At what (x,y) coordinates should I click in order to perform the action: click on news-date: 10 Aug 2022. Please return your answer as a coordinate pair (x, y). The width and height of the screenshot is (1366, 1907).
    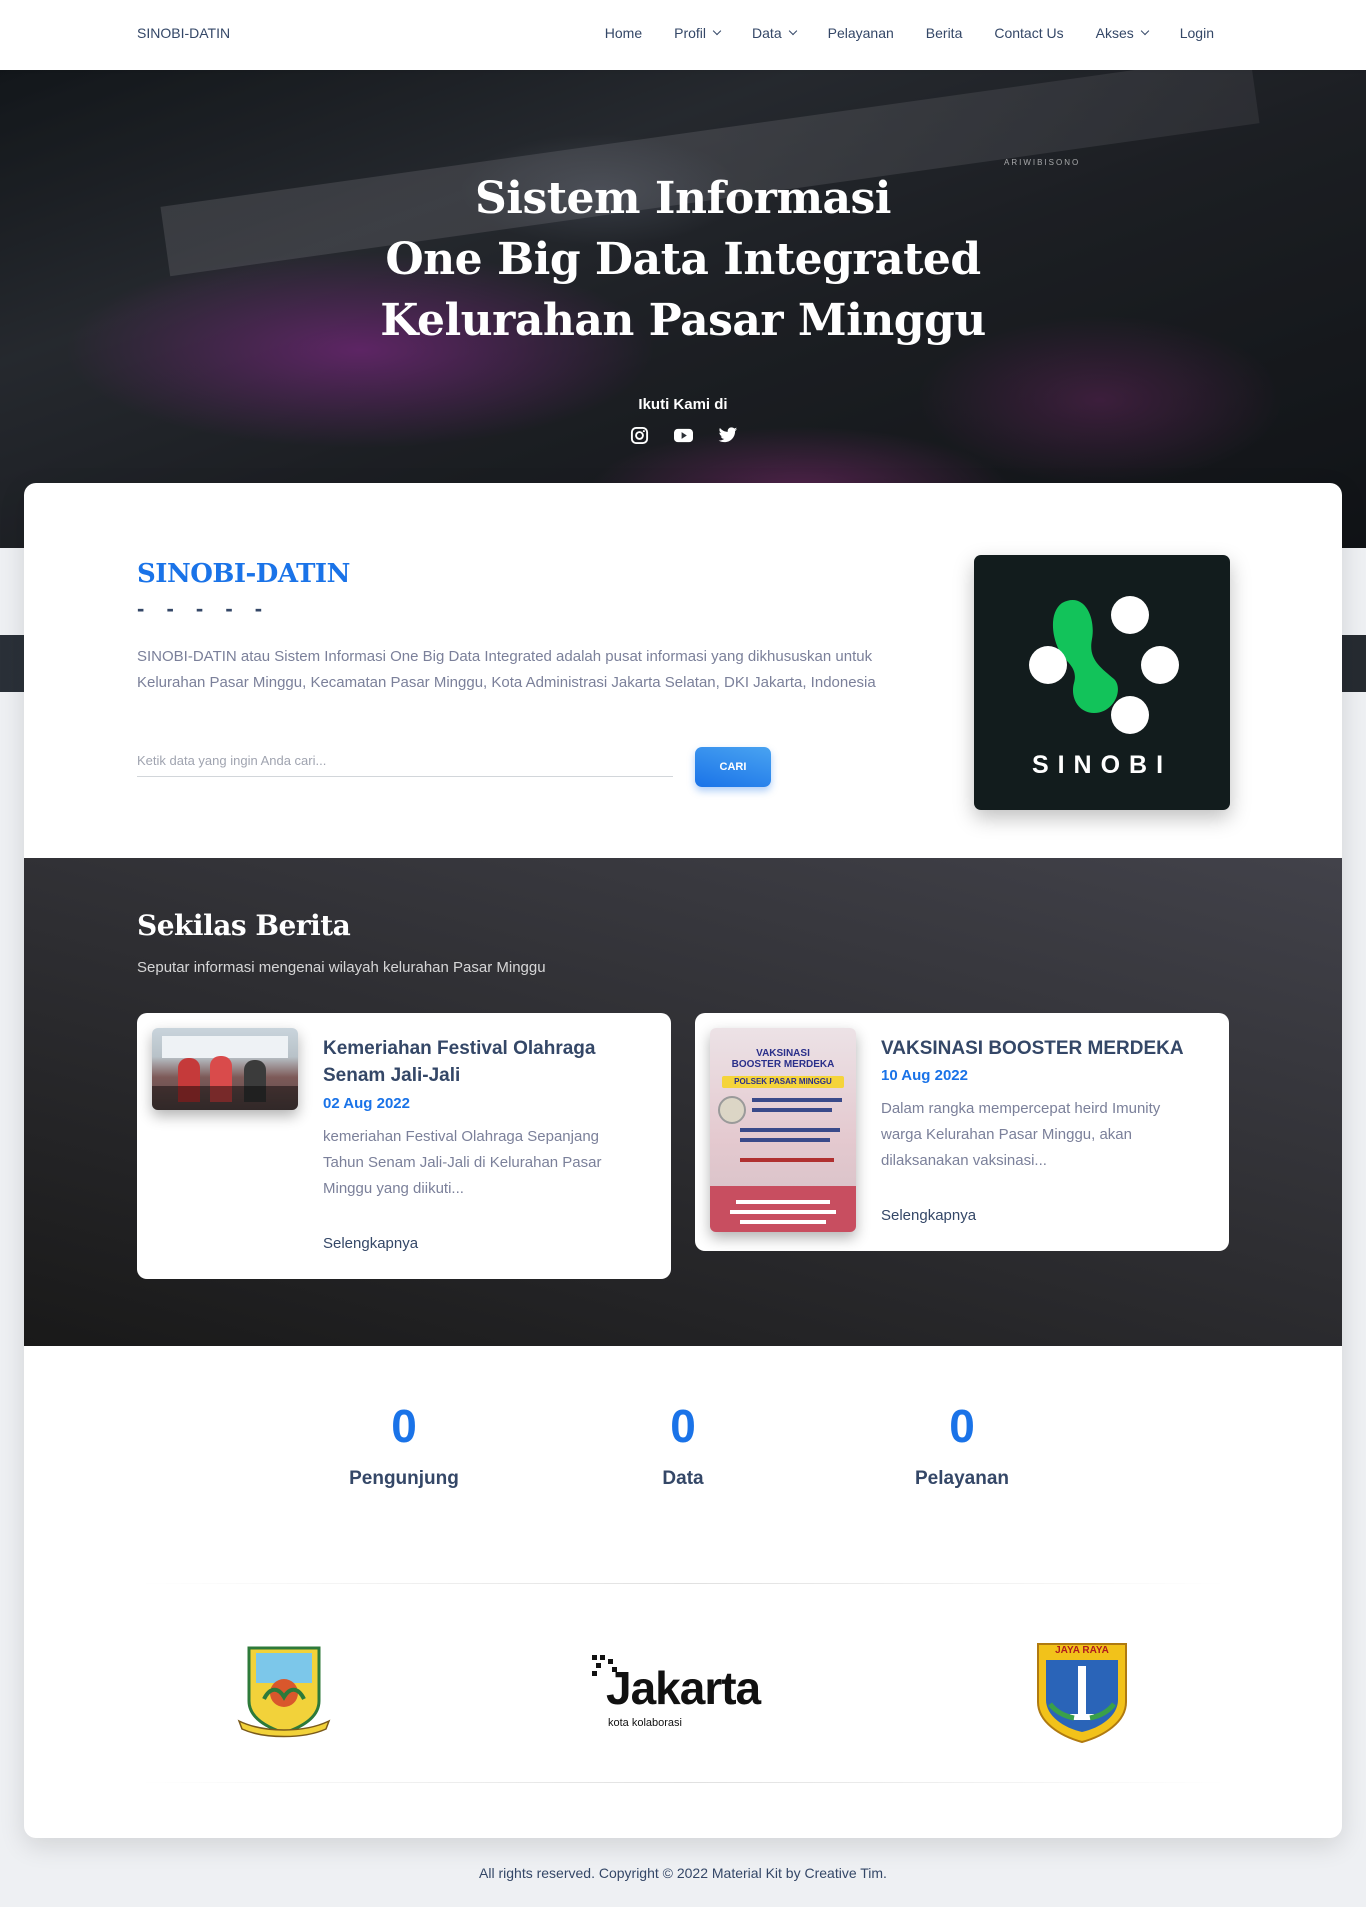
    Looking at the image, I should click on (924, 1075).